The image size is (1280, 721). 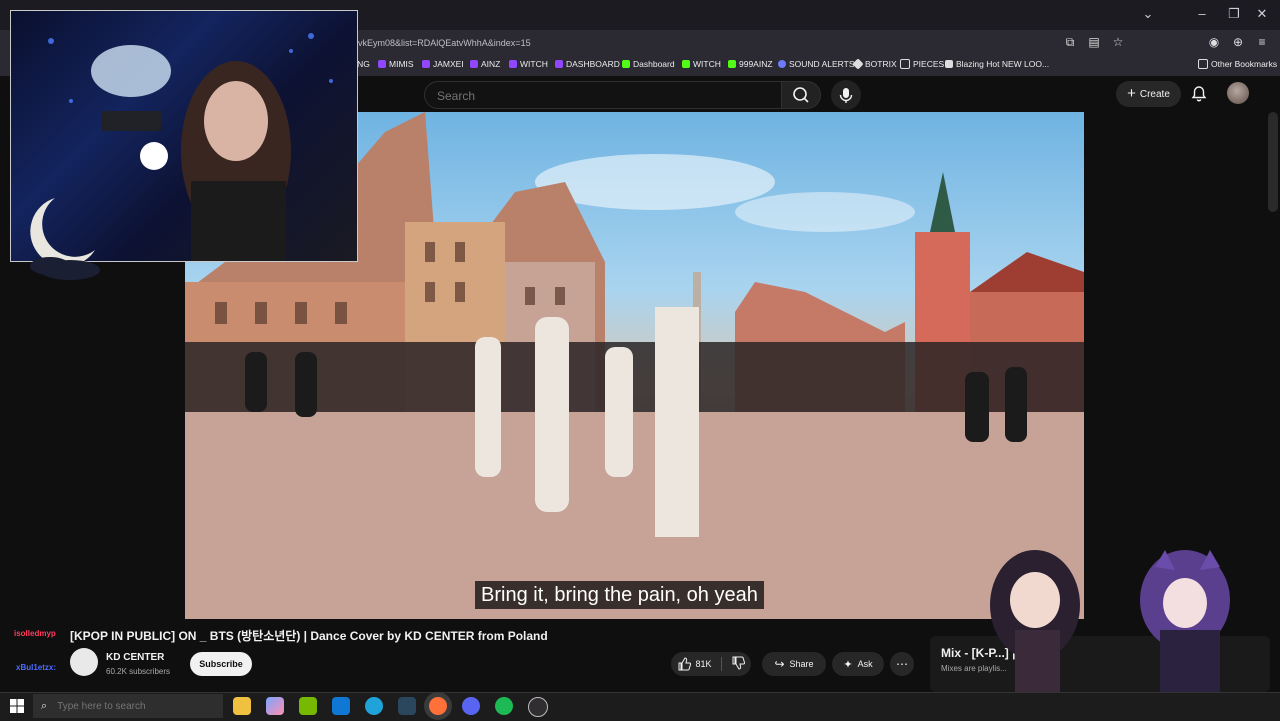 I want to click on chat-username: isolledmyp, so click(x=35, y=633).